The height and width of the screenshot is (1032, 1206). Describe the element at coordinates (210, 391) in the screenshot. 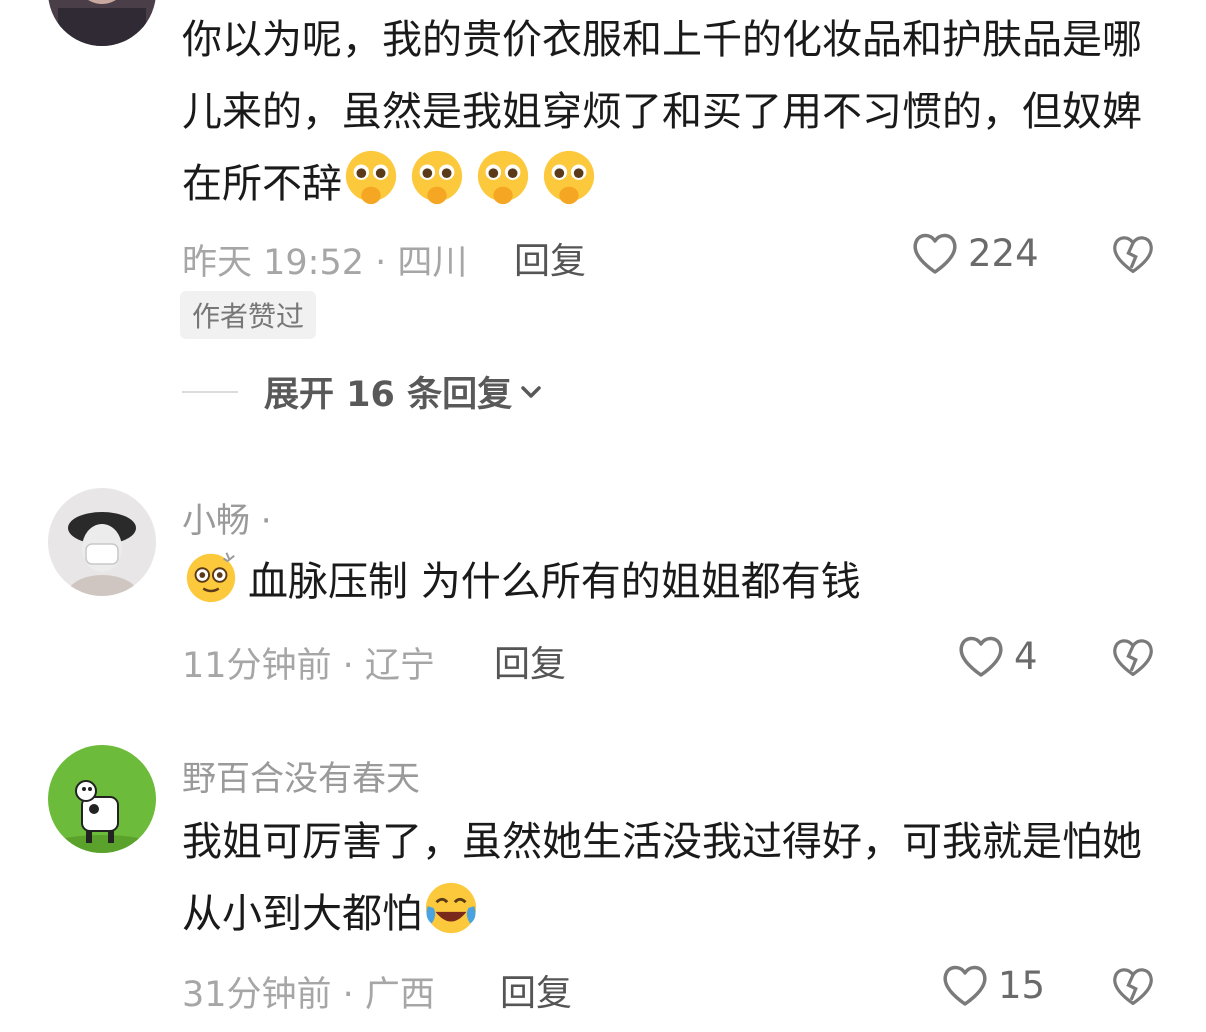

I see `divider` at that location.